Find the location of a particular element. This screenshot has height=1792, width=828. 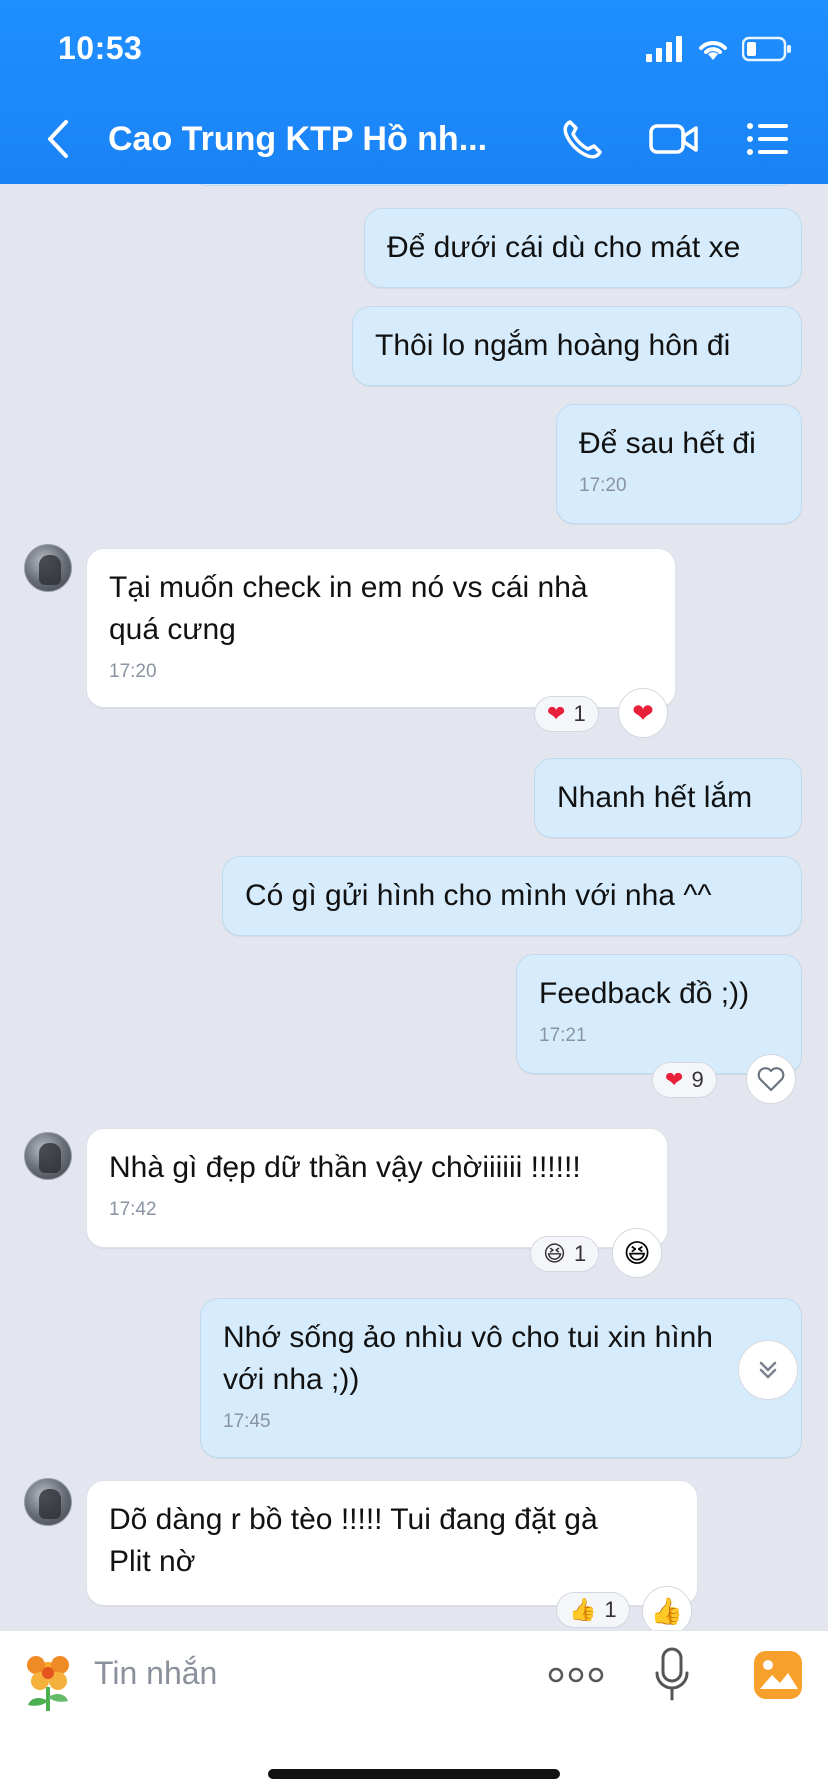

battery-icon is located at coordinates (766, 49).